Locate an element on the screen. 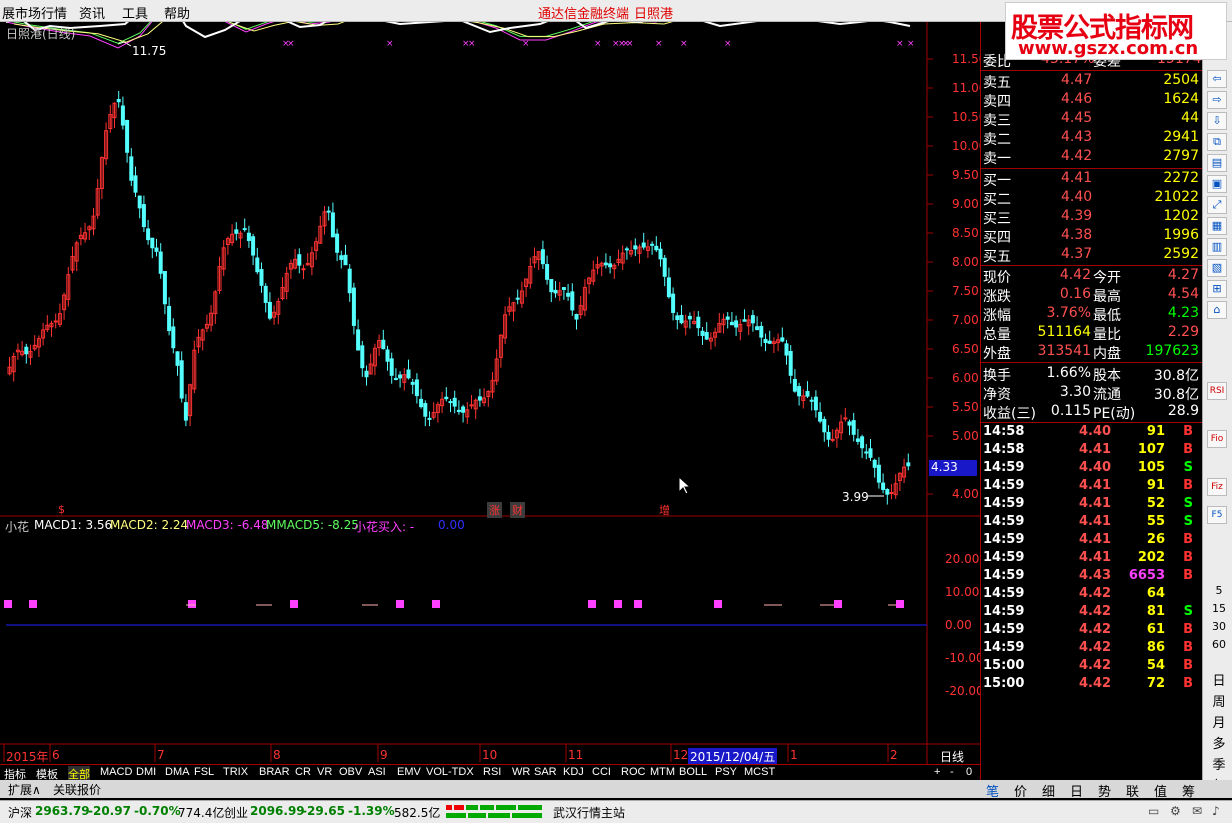  indicator-tab: KDJ is located at coordinates (573, 772).